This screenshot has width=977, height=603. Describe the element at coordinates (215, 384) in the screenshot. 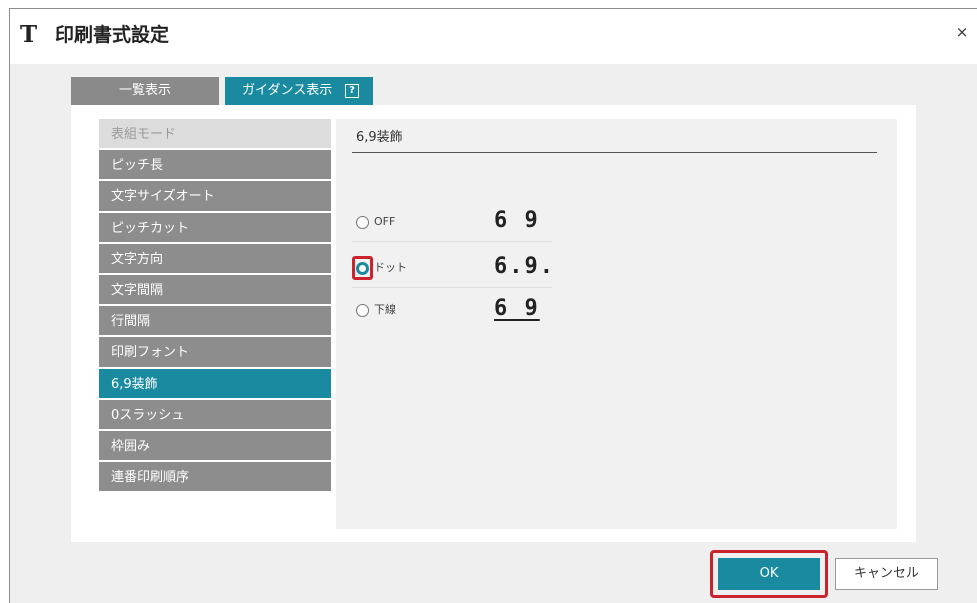

I see `sidebar-item-69-decoration: 6,9装飾` at that location.